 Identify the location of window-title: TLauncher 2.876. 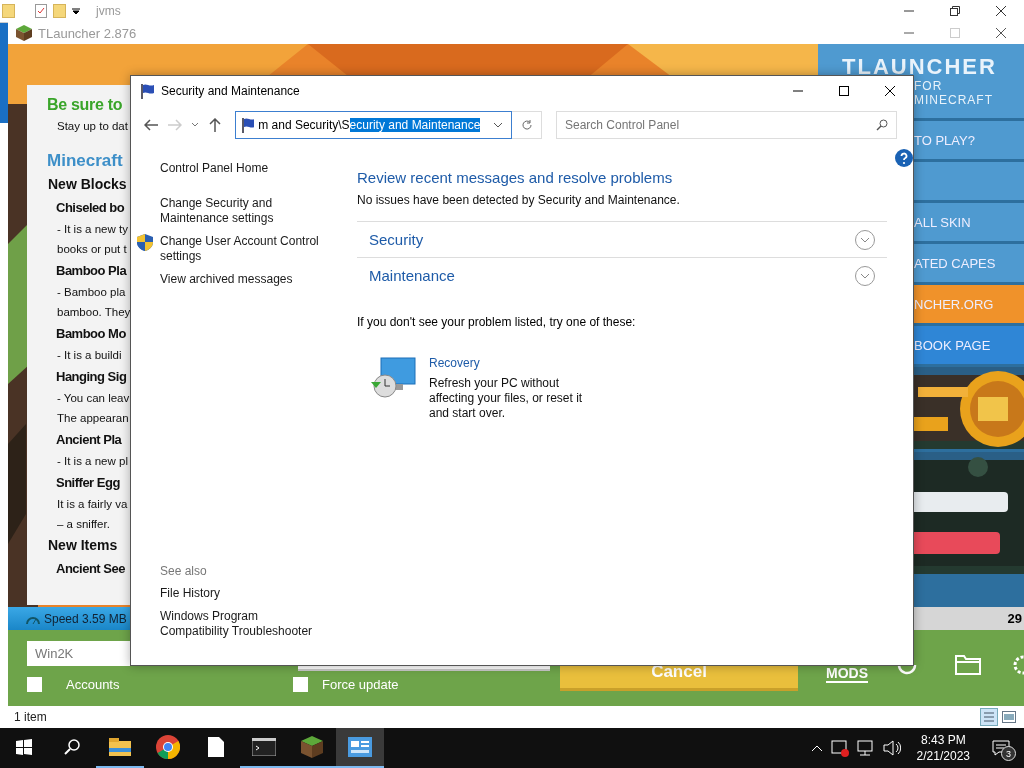
(87, 33).